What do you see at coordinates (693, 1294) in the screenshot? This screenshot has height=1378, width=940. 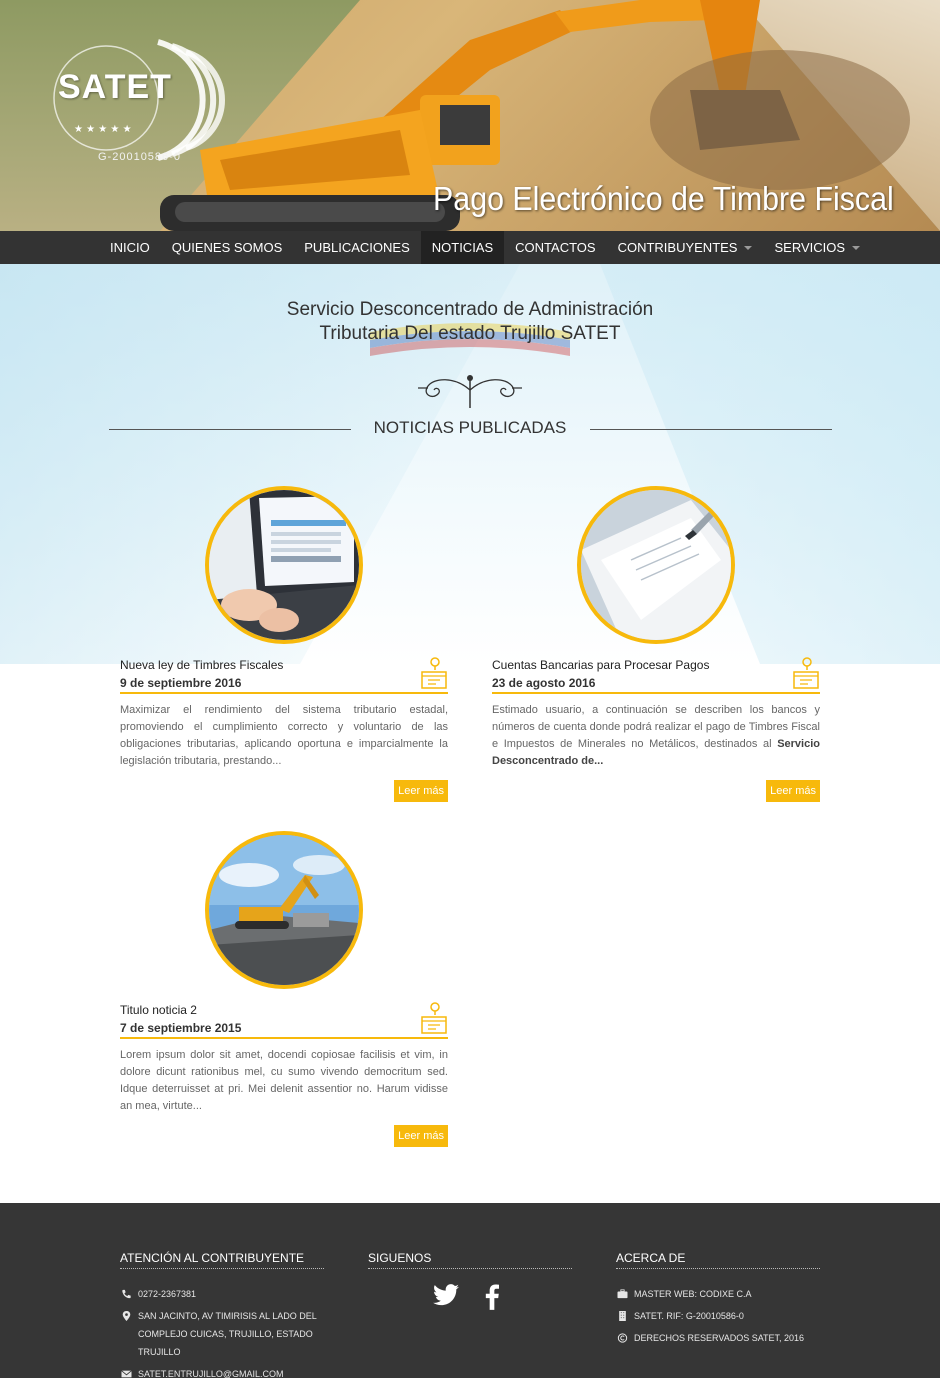 I see `master-web-text: MASTER WEB: CODIXE C.A` at bounding box center [693, 1294].